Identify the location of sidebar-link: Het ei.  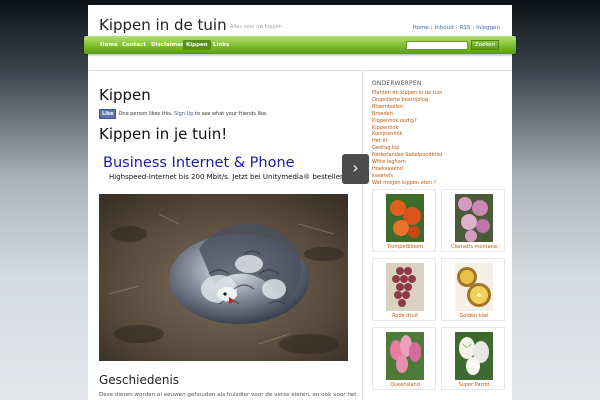
(407, 141).